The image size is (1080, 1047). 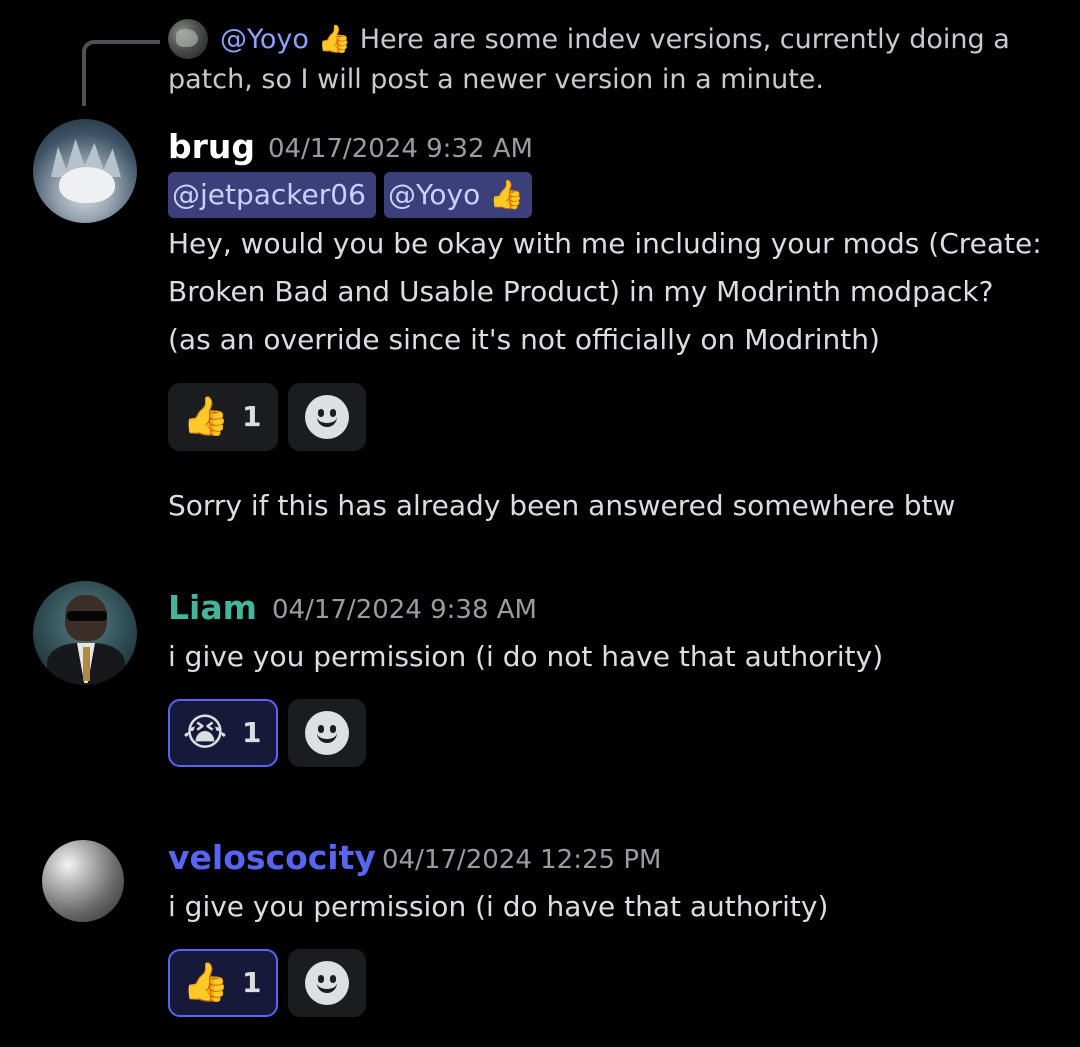 I want to click on mention-jetpacker06: @jetpacker06, so click(x=272, y=195).